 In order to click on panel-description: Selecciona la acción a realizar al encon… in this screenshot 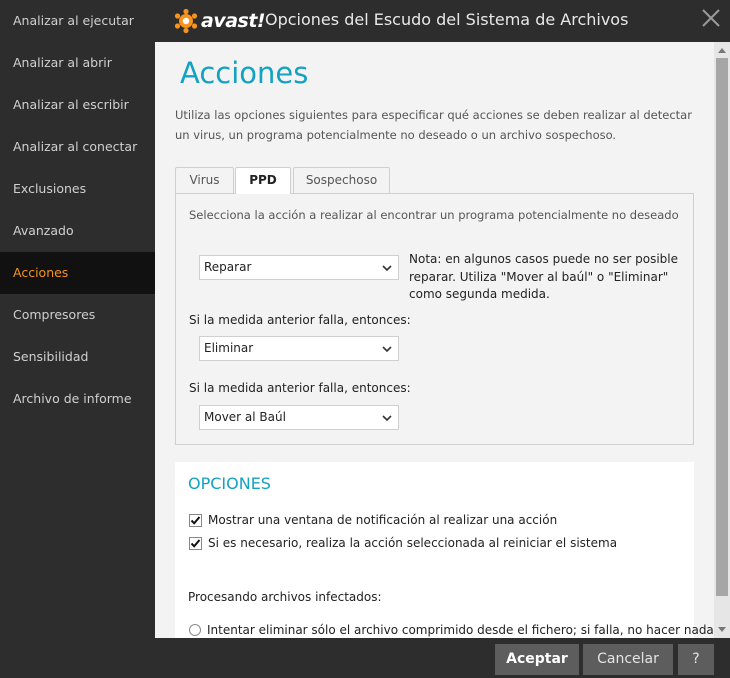, I will do `click(434, 215)`.